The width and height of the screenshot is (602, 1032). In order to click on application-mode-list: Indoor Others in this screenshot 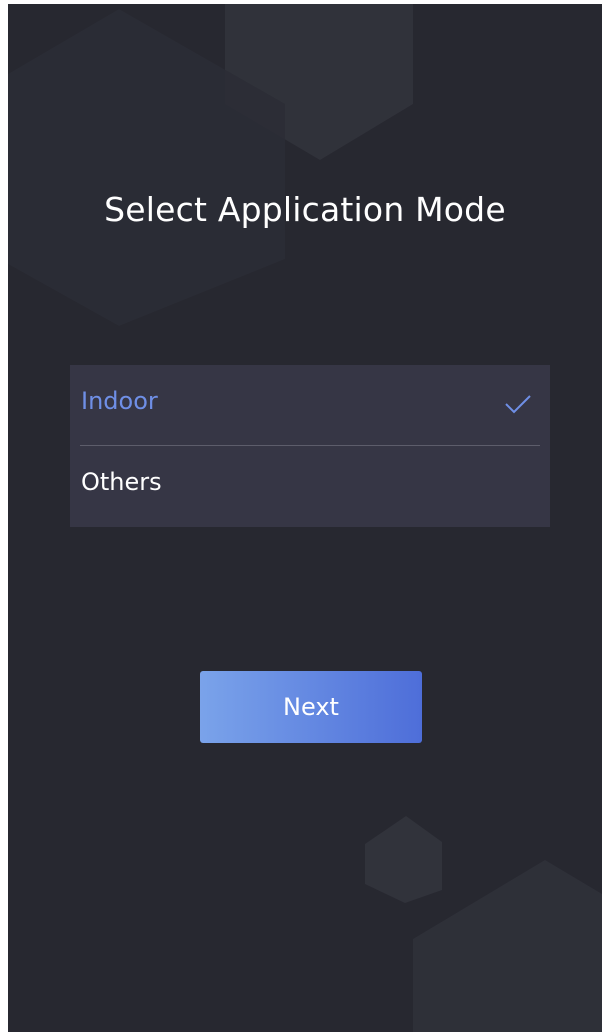, I will do `click(310, 446)`.